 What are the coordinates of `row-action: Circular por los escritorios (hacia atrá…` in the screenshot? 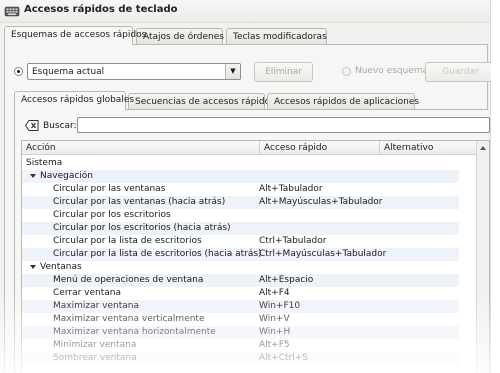 It's located at (142, 228).